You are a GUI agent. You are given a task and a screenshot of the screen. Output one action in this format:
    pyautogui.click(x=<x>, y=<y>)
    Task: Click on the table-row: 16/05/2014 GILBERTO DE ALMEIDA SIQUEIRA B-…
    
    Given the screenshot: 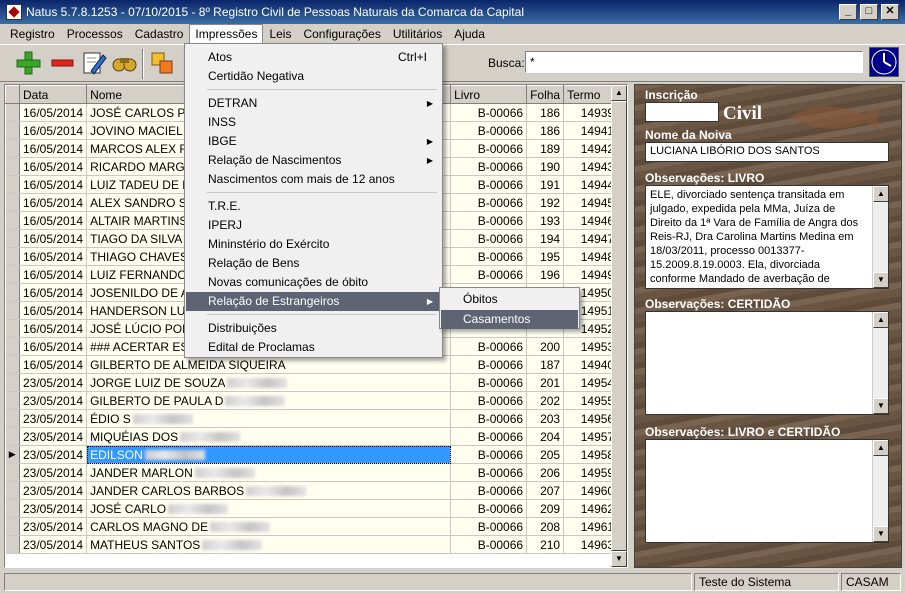 What is the action you would take?
    pyautogui.click(x=312, y=364)
    